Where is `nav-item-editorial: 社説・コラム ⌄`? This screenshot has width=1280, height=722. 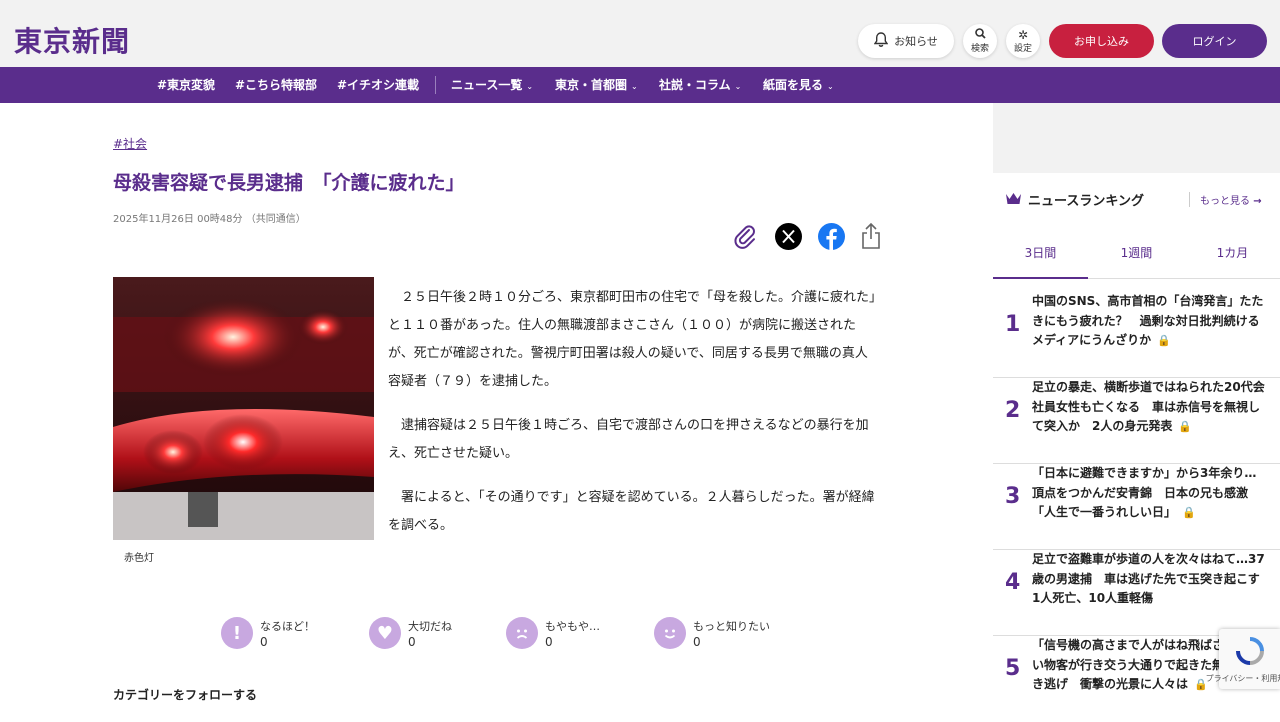
nav-item-editorial: 社説・コラム ⌄ is located at coordinates (700, 85).